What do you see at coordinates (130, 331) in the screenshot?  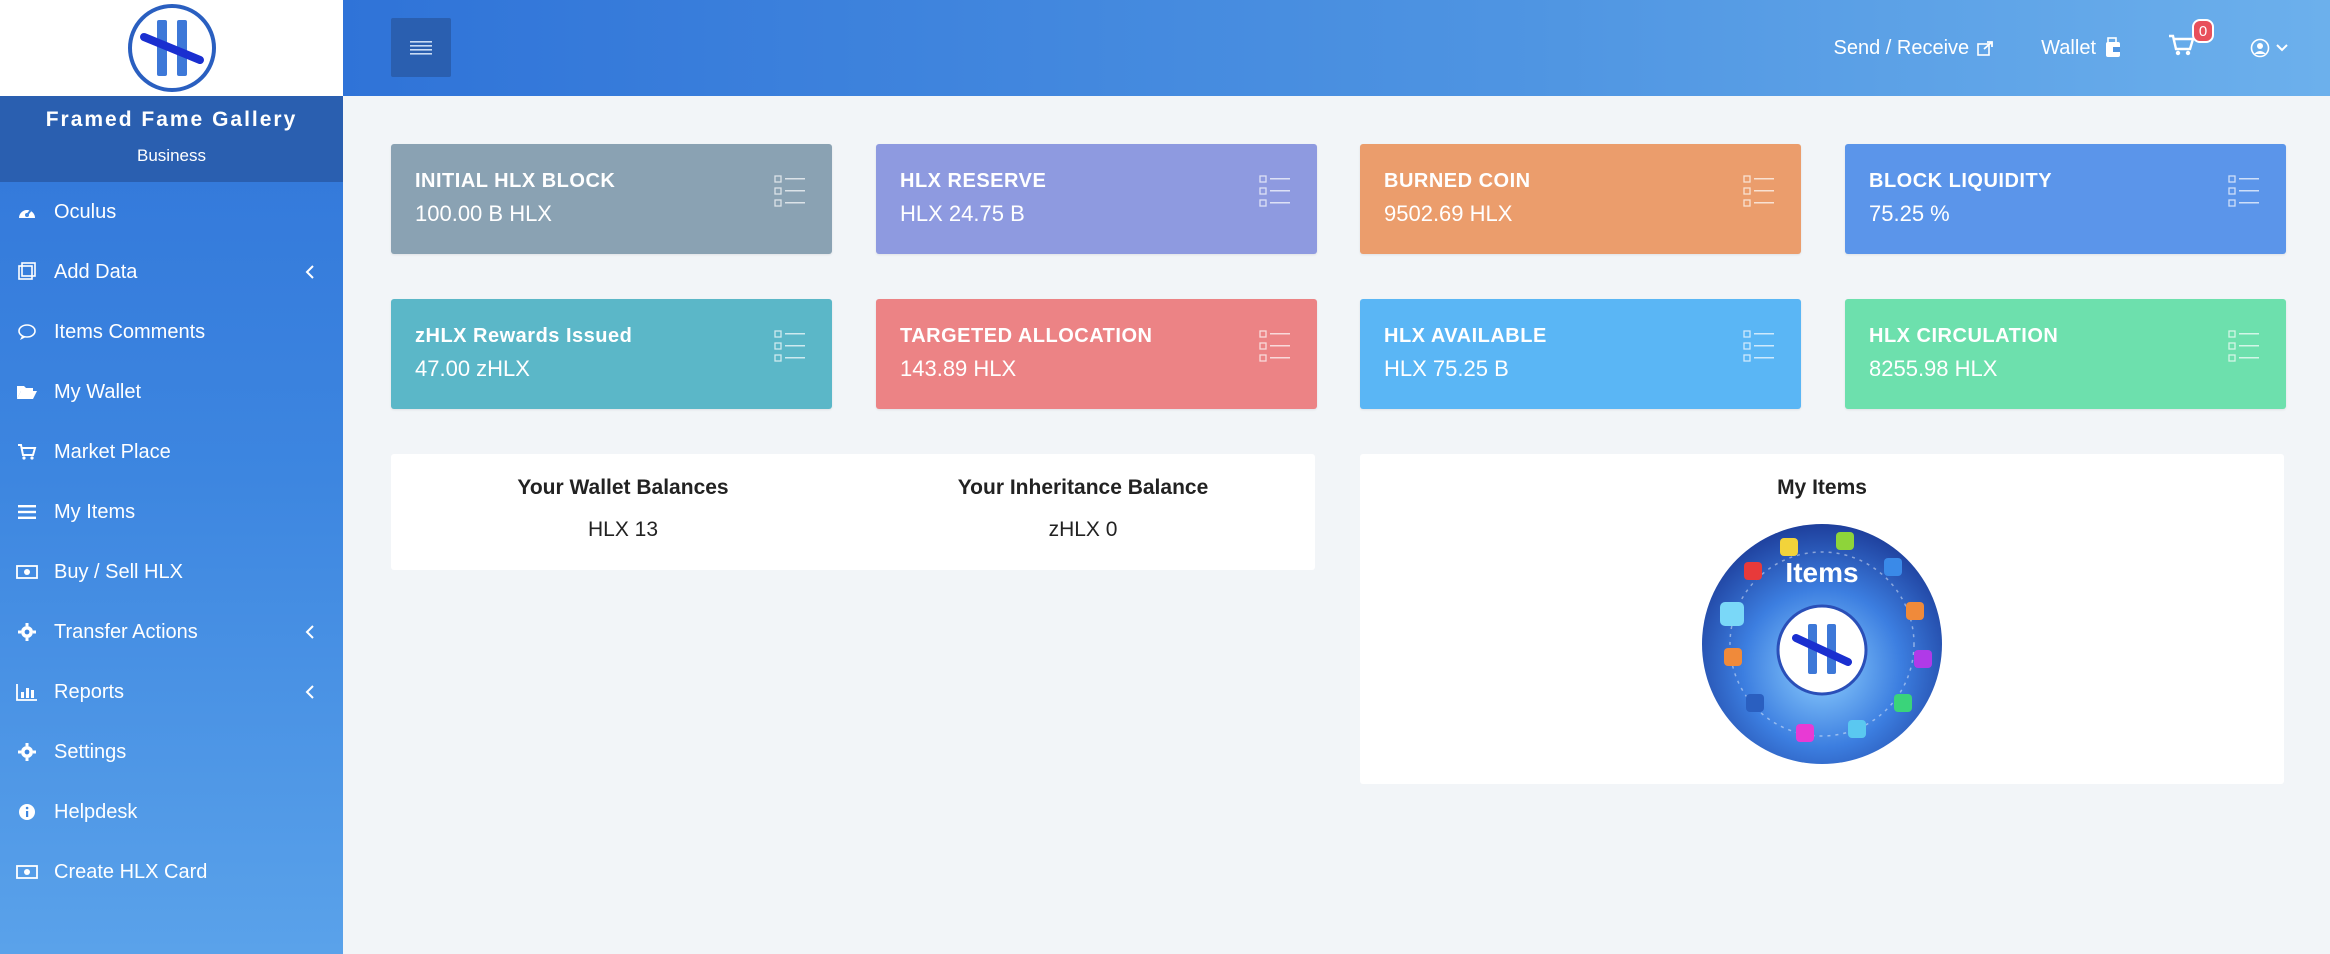 I see `sidebar-item-label: Items Comments` at bounding box center [130, 331].